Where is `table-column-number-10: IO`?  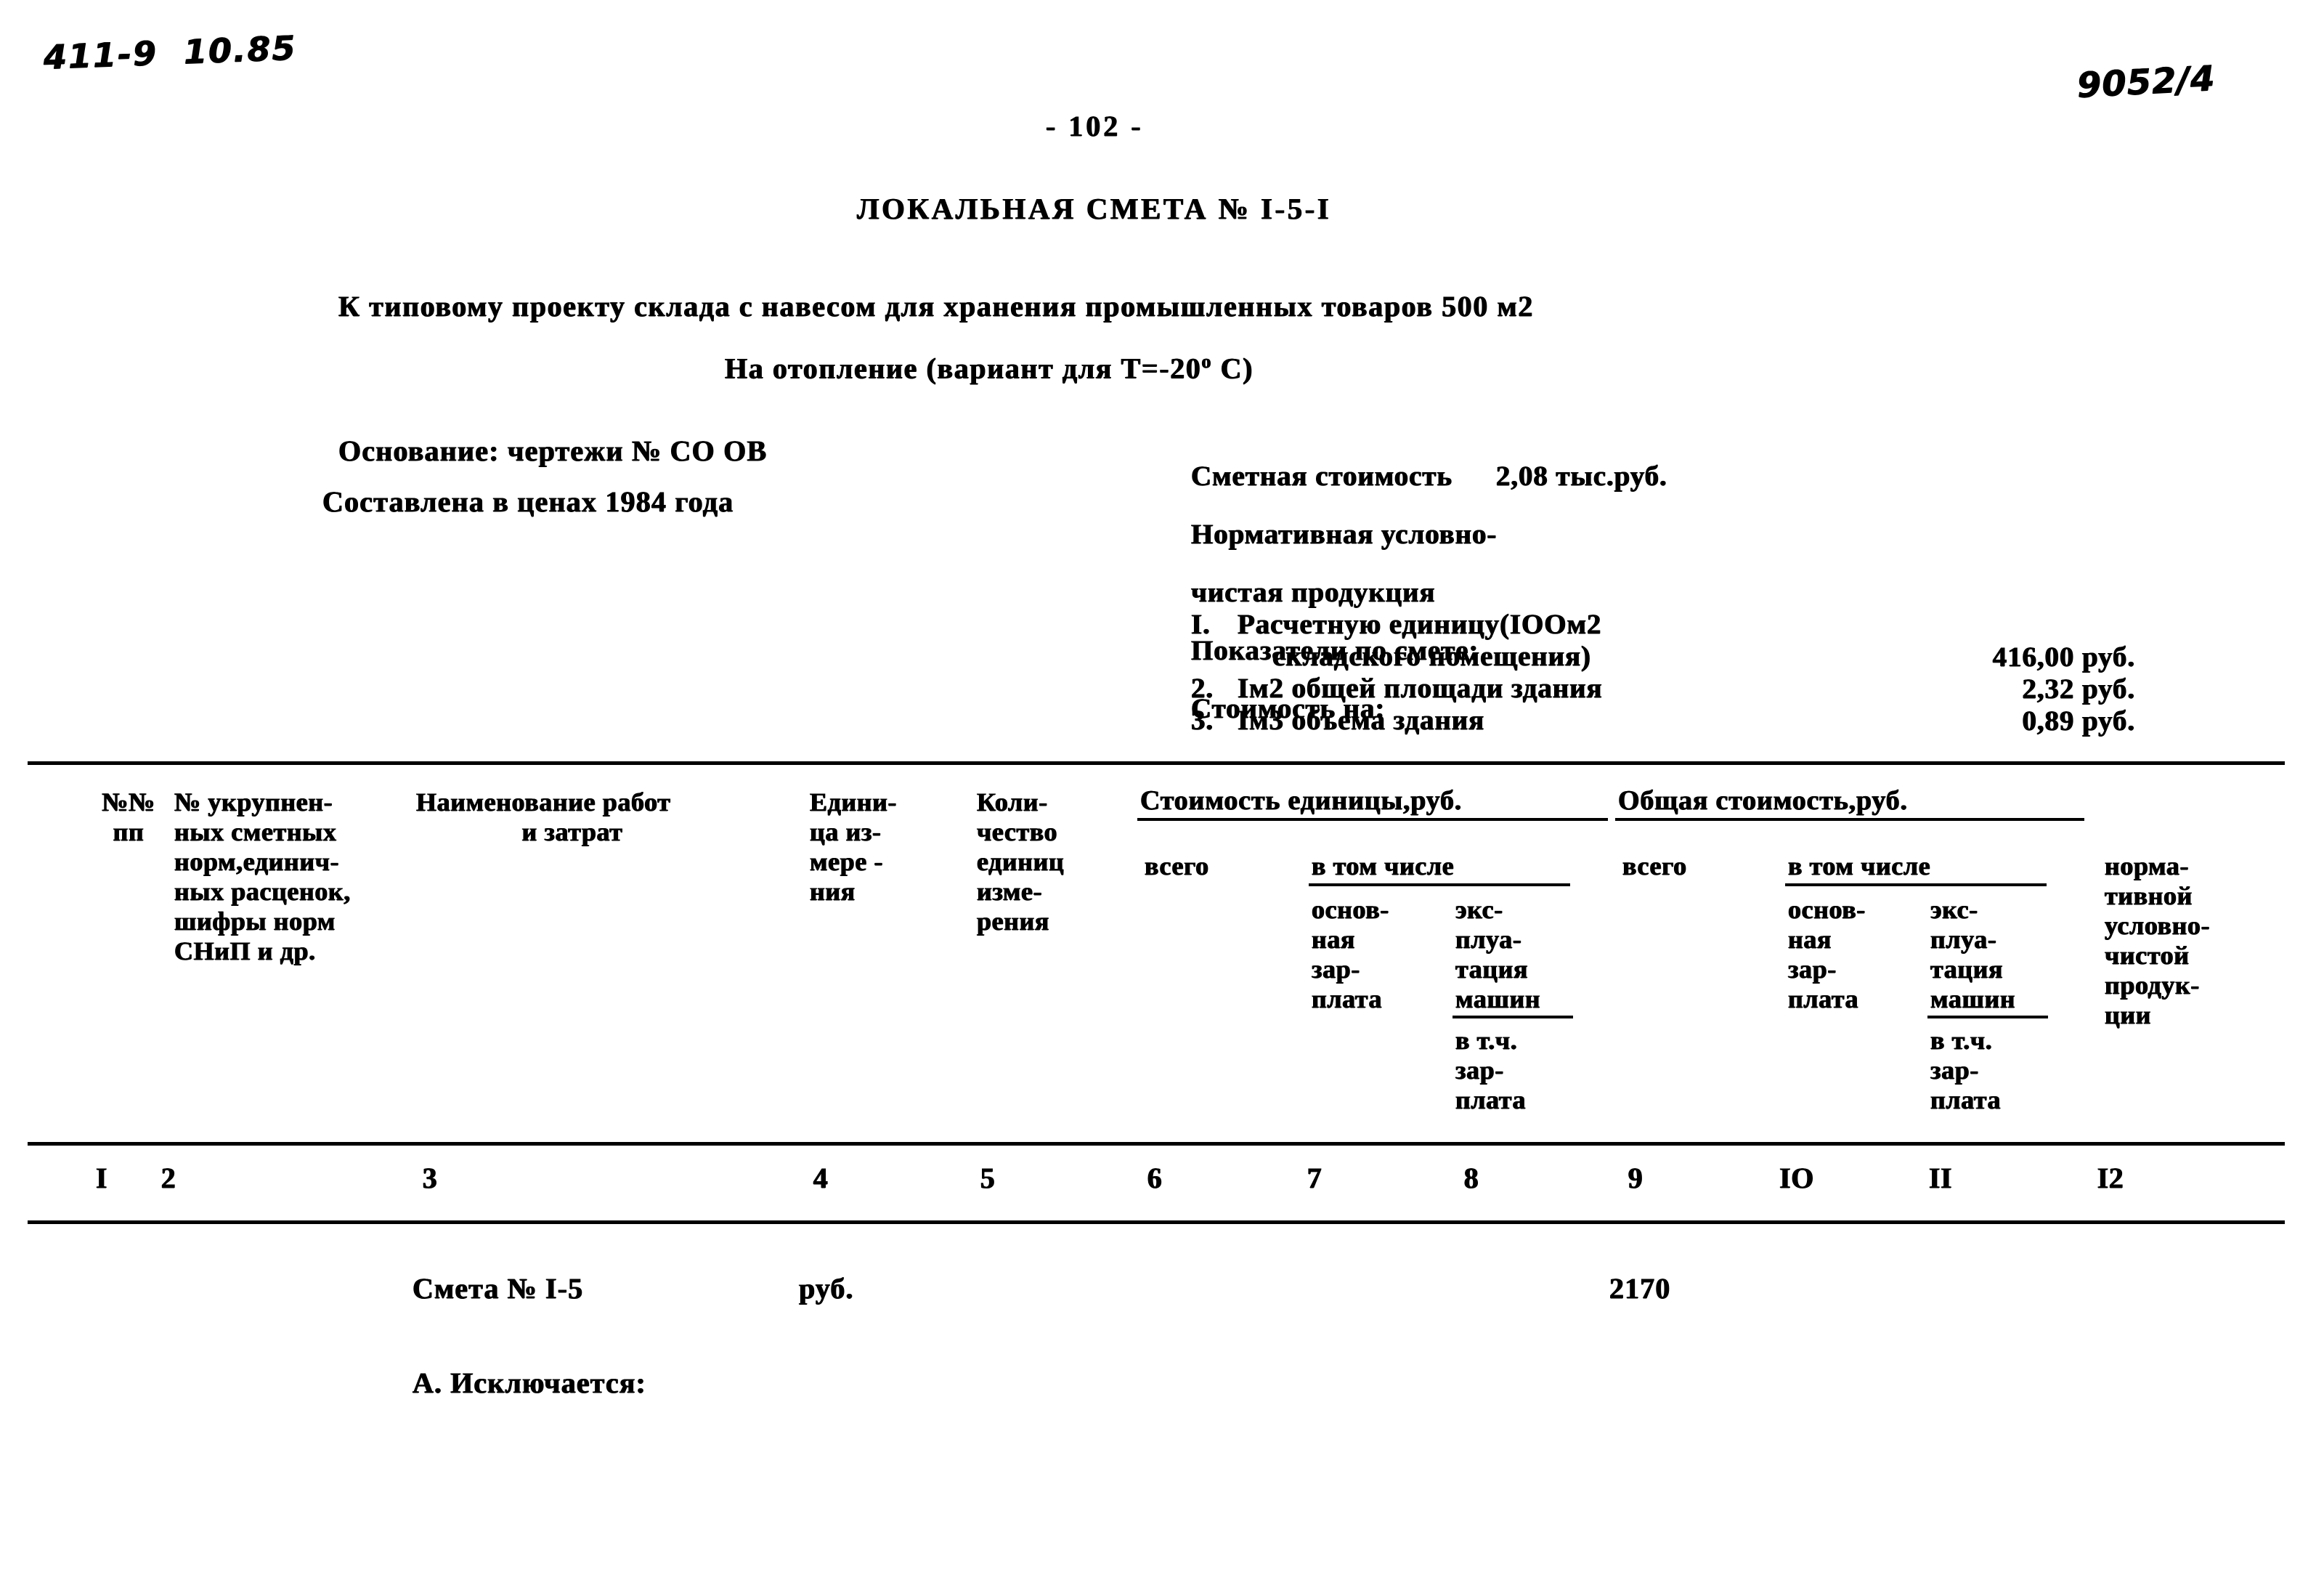
table-column-number-10: IO is located at coordinates (1796, 1178).